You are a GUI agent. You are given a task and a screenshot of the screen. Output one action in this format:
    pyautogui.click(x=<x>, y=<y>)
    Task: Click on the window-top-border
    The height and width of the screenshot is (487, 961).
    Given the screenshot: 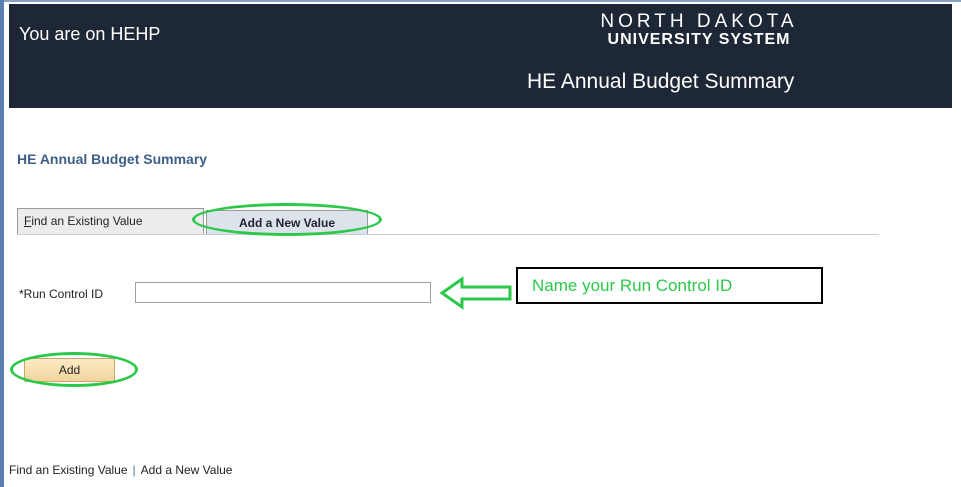 What is the action you would take?
    pyautogui.click(x=480, y=1)
    